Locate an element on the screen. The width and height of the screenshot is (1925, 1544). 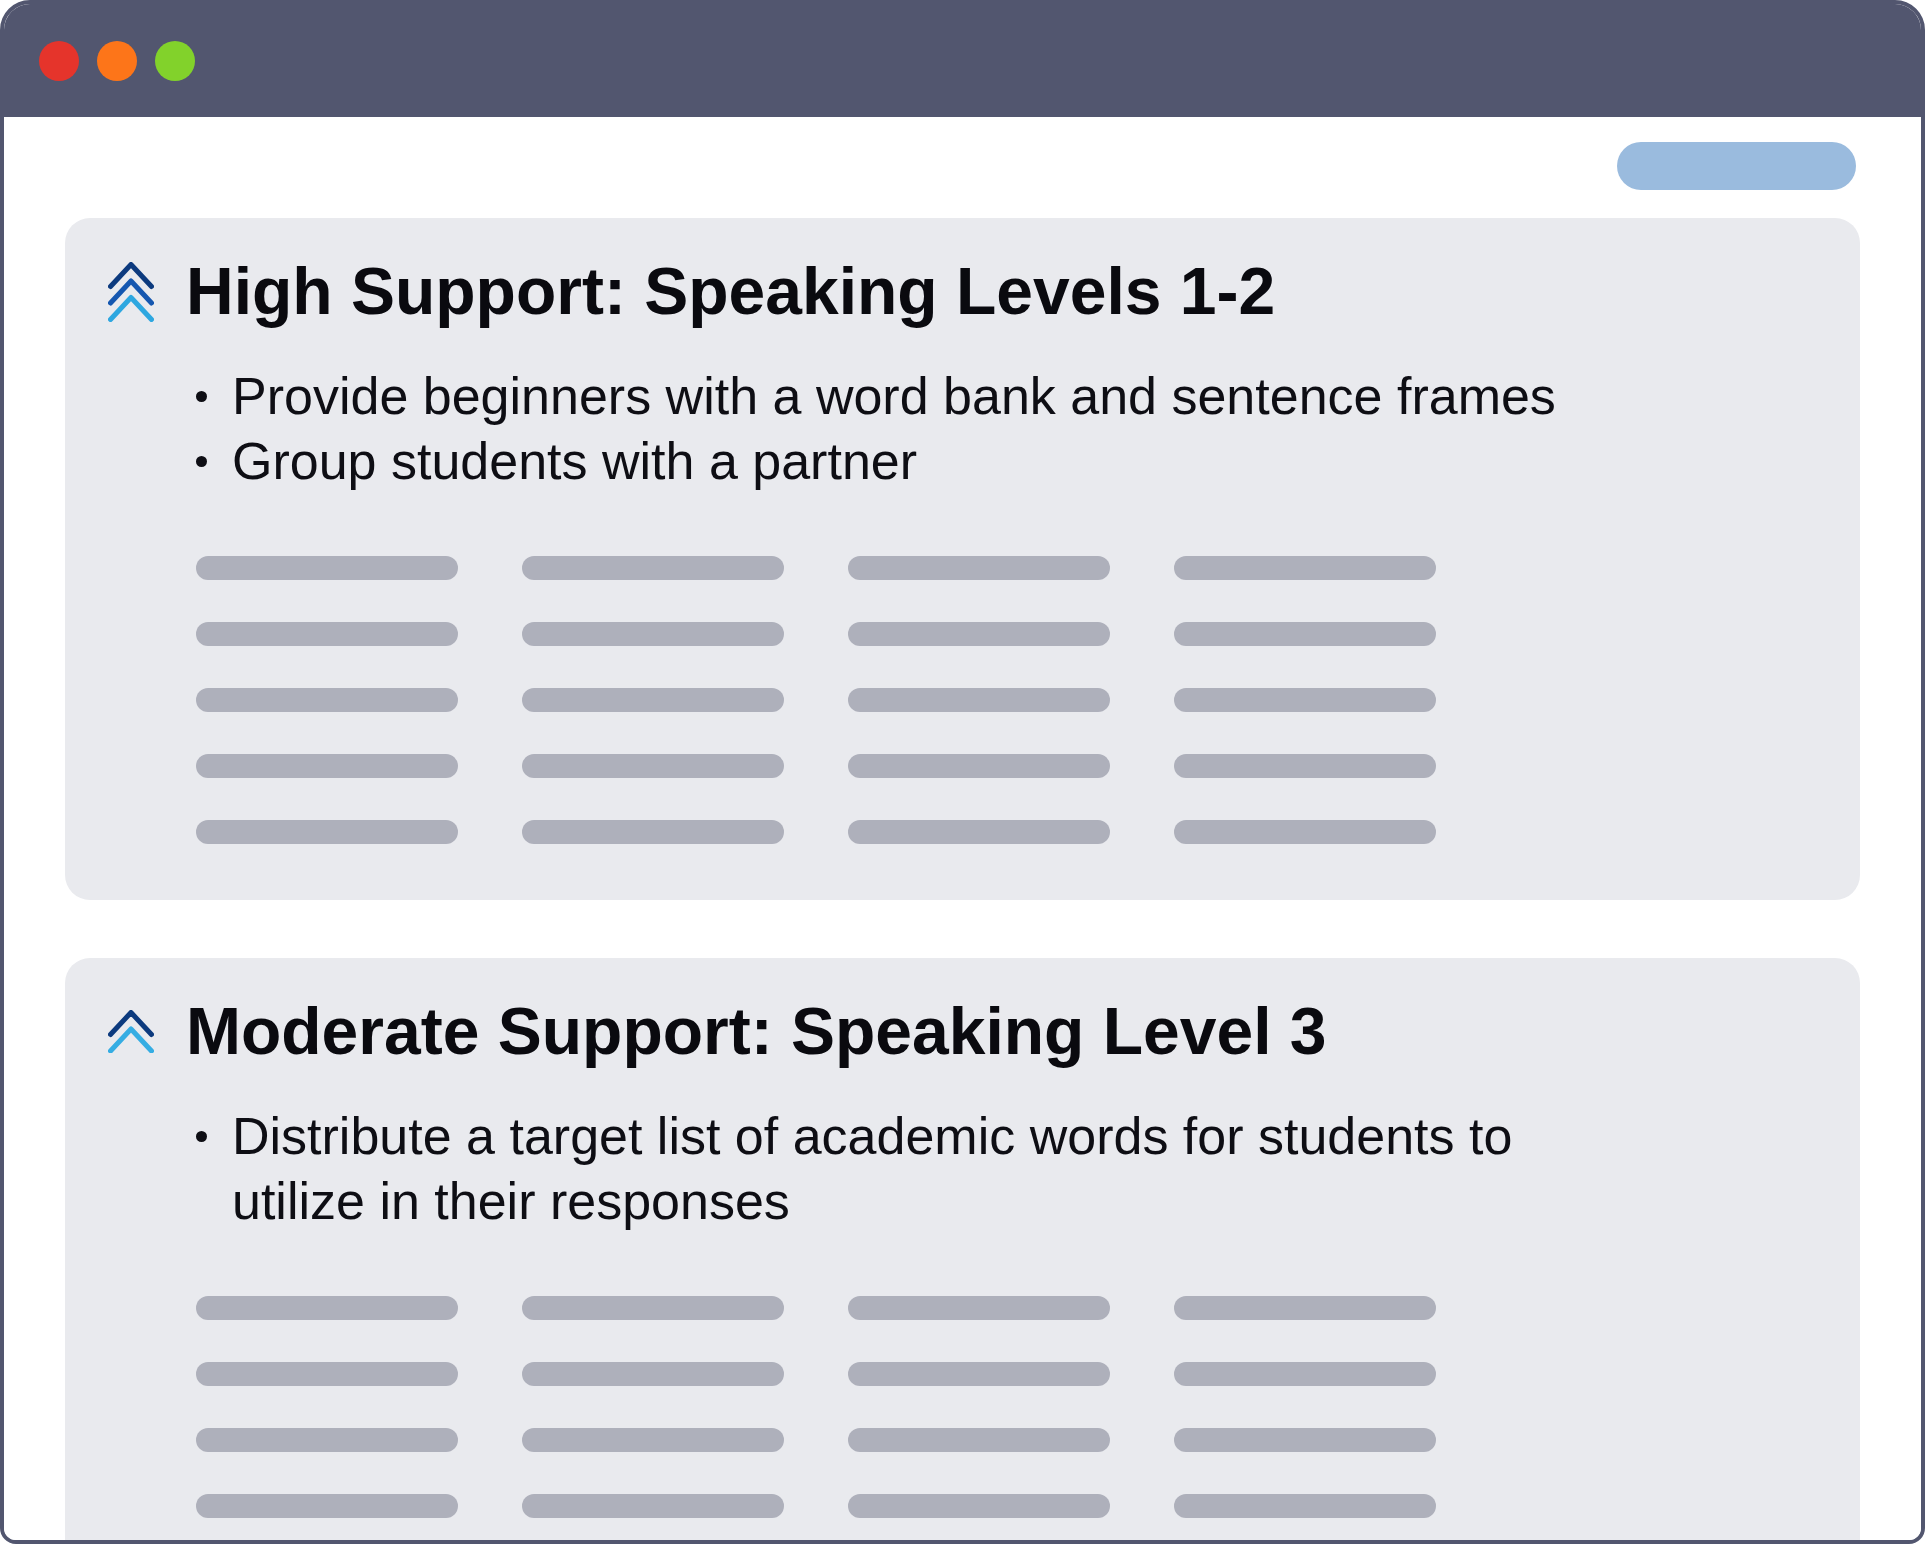
bullet-text: Provide beginners with a word bank and sentence frames is located at coordinates (894, 396).